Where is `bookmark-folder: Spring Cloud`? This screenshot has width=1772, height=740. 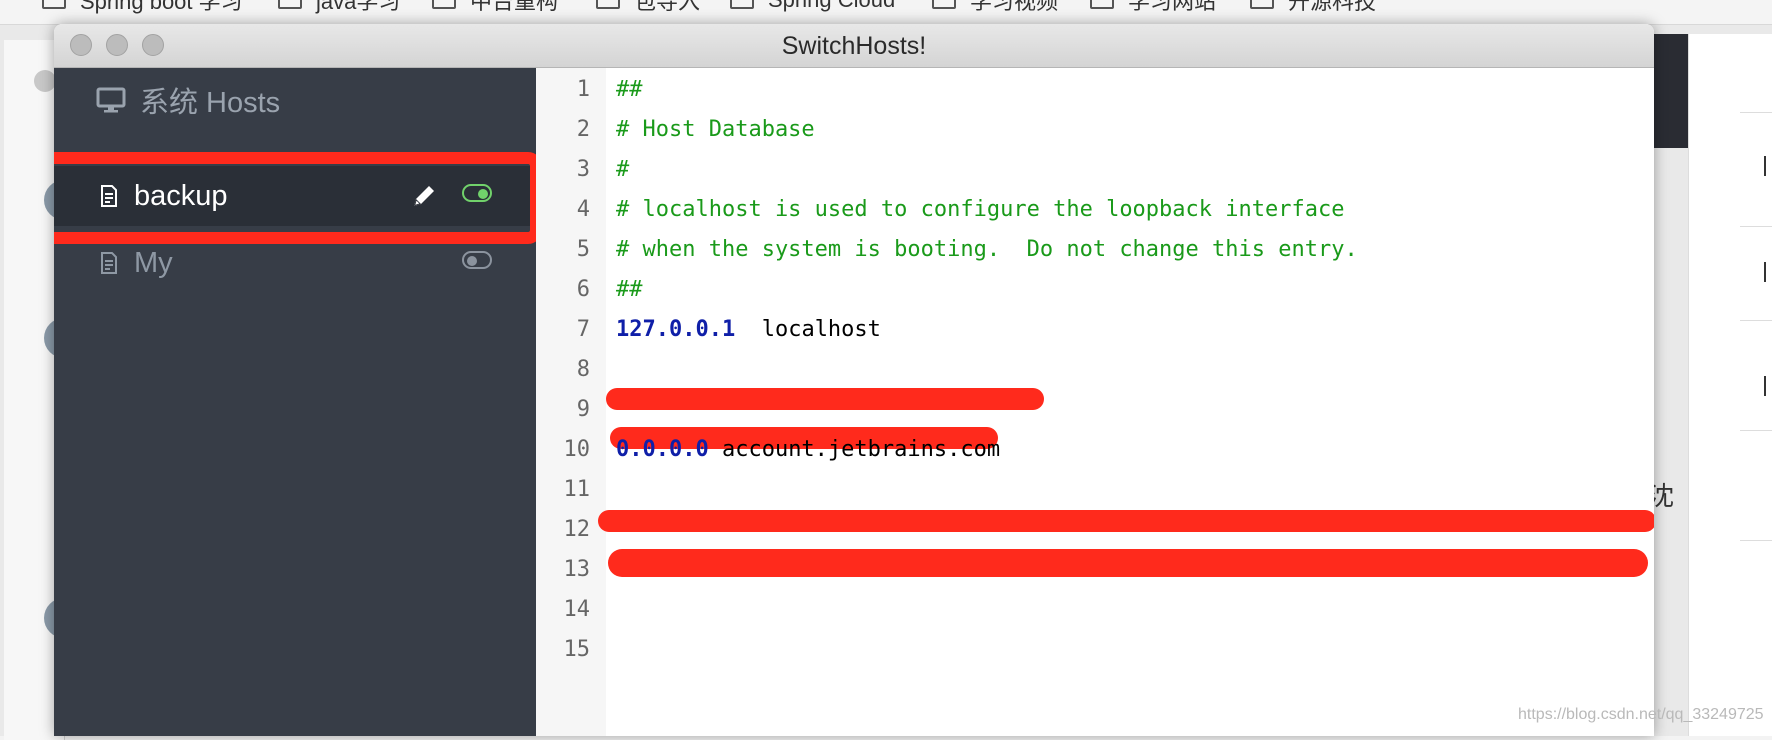 bookmark-folder: Spring Cloud is located at coordinates (812, 6).